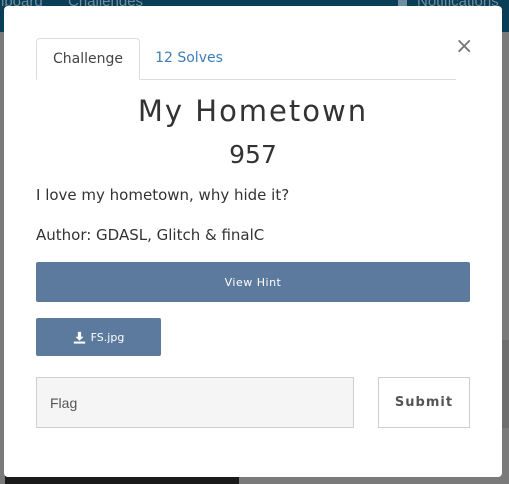 The height and width of the screenshot is (484, 509). Describe the element at coordinates (163, 195) in the screenshot. I see `challenge-description: I love my hometown, why hide it?` at that location.